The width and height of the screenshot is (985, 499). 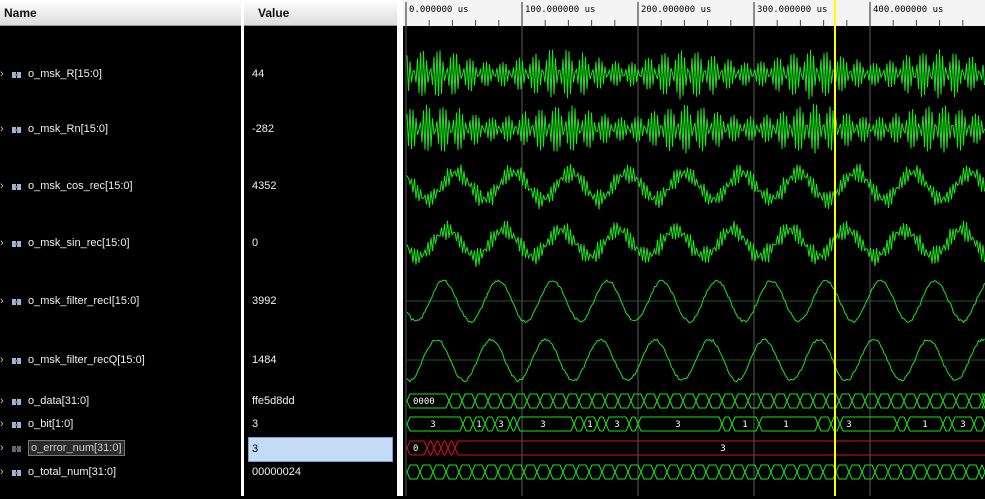 What do you see at coordinates (276, 472) in the screenshot?
I see `signal-value: 00000024` at bounding box center [276, 472].